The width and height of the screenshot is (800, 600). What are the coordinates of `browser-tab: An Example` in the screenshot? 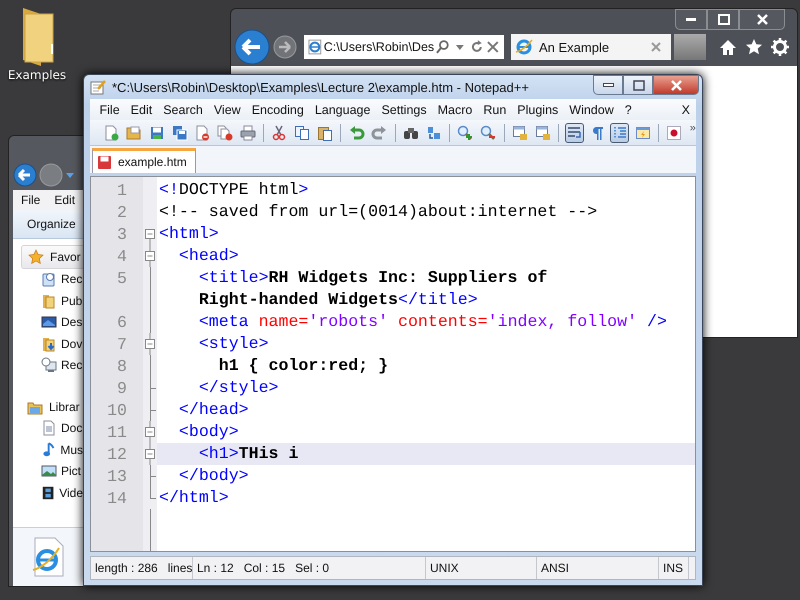 It's located at (591, 47).